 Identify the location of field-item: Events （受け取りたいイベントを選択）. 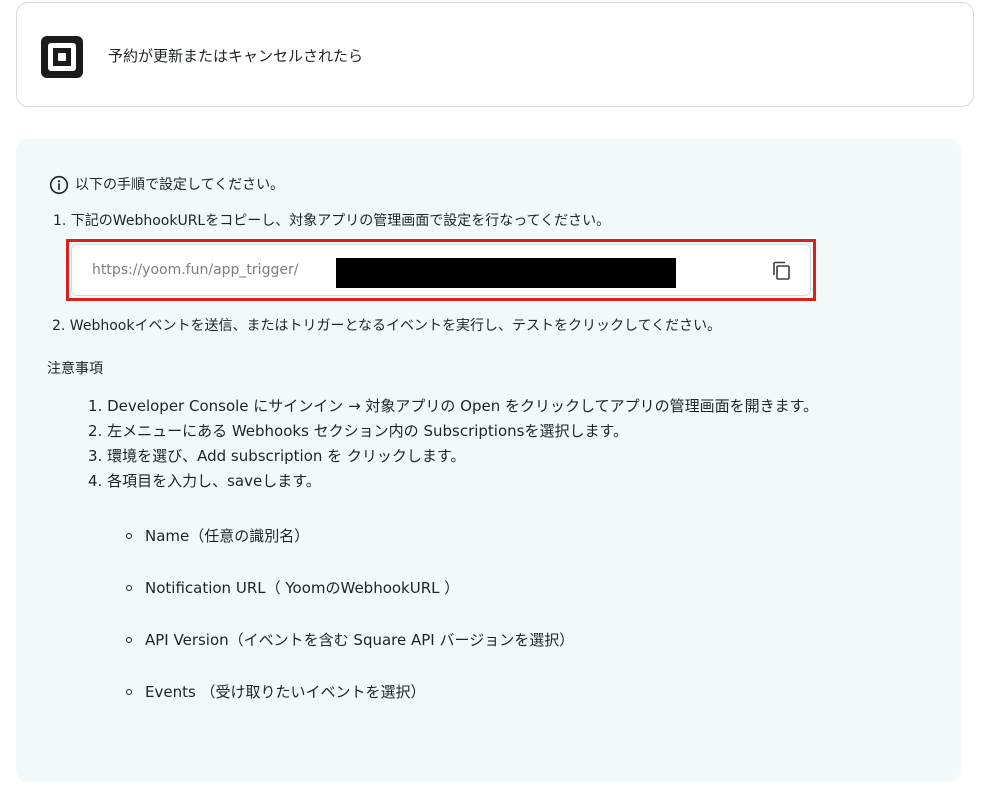
(276, 692).